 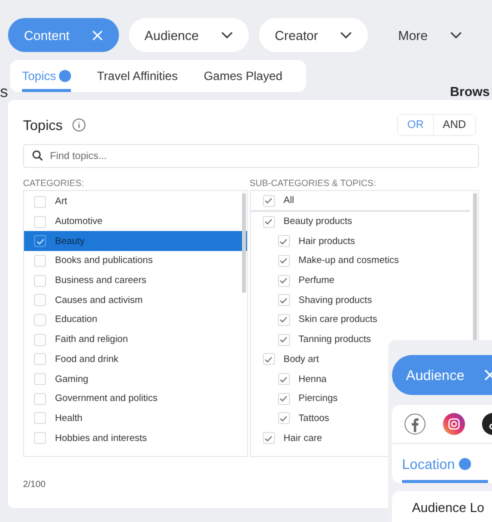 What do you see at coordinates (289, 200) in the screenshot?
I see `subcategory-label: All` at bounding box center [289, 200].